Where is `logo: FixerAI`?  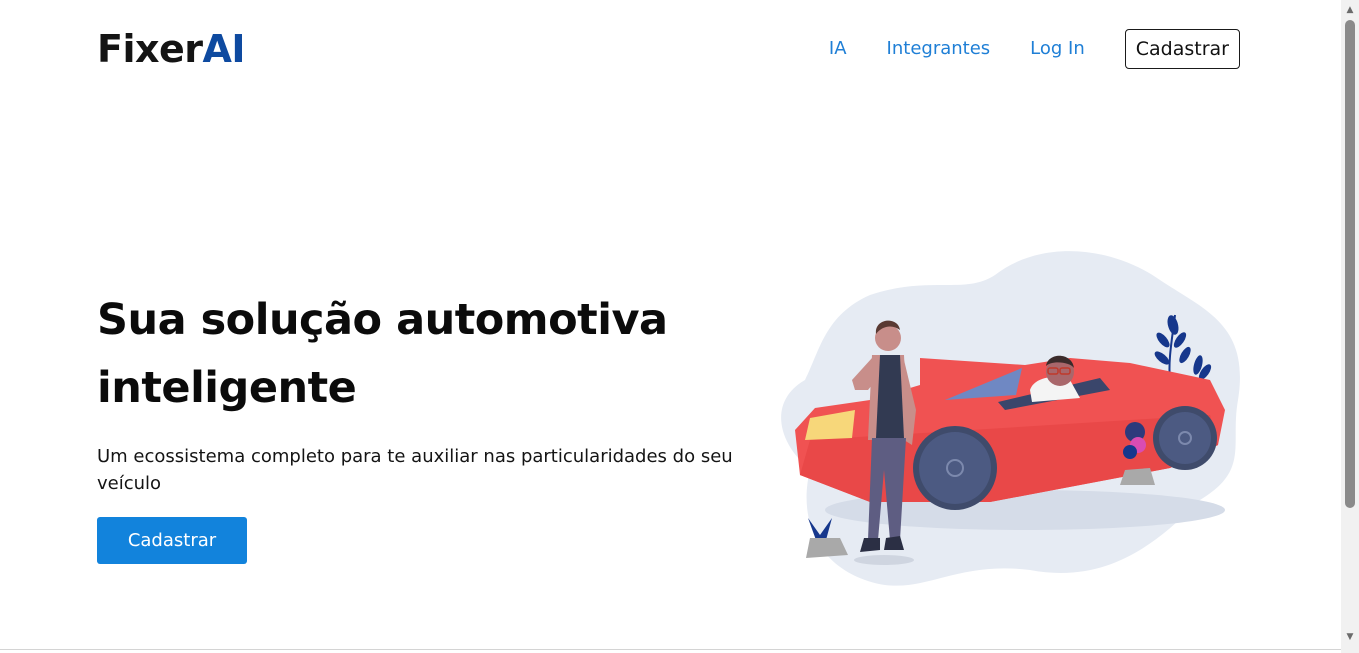 logo: FixerAI is located at coordinates (171, 49).